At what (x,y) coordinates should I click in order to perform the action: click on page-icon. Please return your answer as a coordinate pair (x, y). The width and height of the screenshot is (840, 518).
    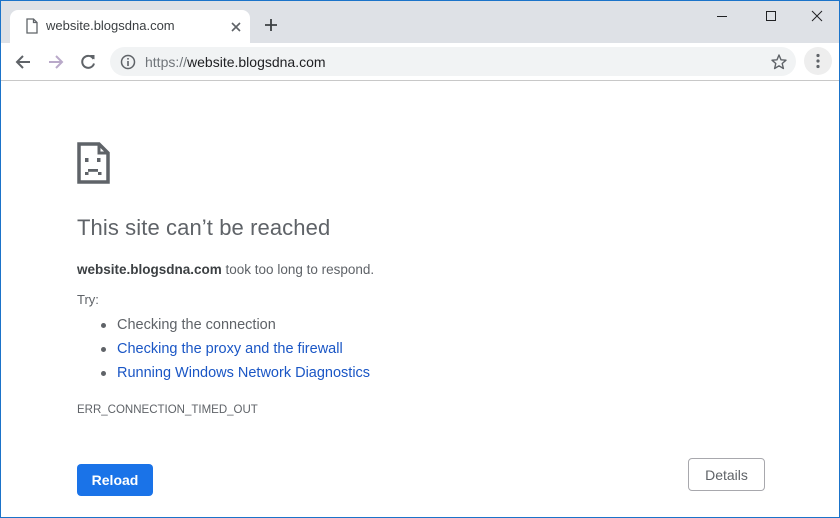
    Looking at the image, I should click on (32, 26).